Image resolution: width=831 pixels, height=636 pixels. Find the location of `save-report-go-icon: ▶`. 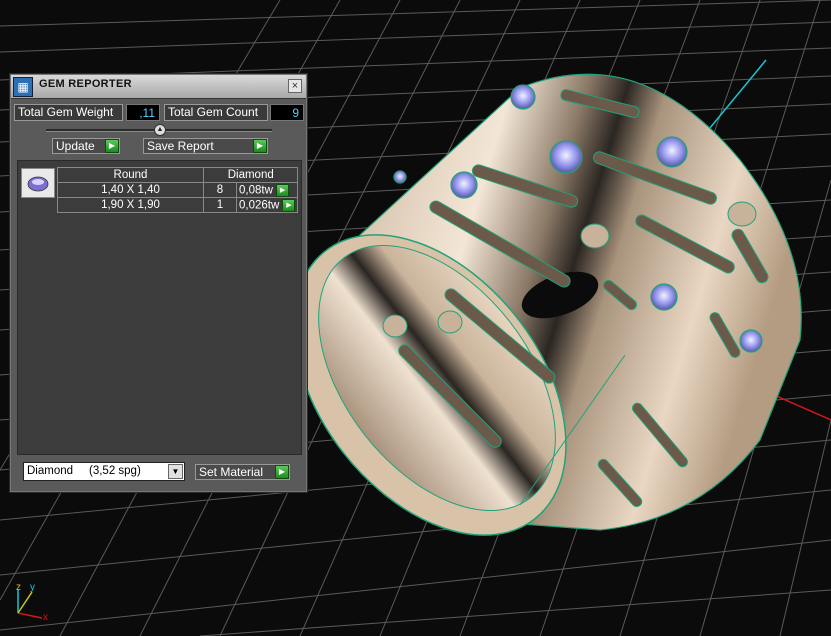

save-report-go-icon: ▶ is located at coordinates (260, 146).